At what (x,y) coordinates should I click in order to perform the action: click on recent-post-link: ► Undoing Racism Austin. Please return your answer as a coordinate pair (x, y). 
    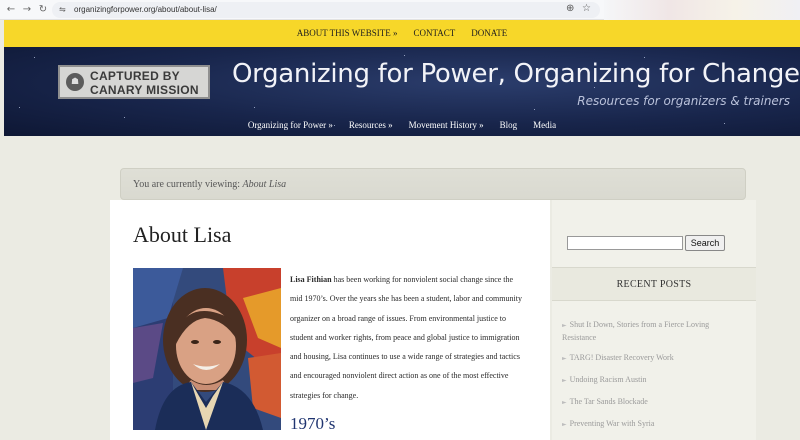
    Looking at the image, I should click on (652, 380).